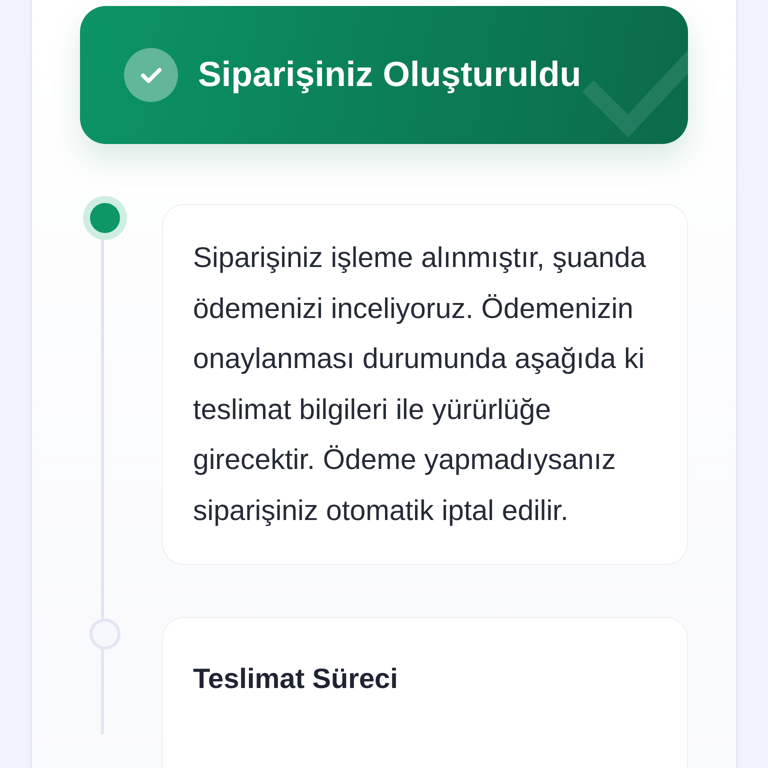 This screenshot has width=768, height=768. Describe the element at coordinates (390, 75) in the screenshot. I see `banner-title: Siparişiniz Oluşturuldu` at that location.